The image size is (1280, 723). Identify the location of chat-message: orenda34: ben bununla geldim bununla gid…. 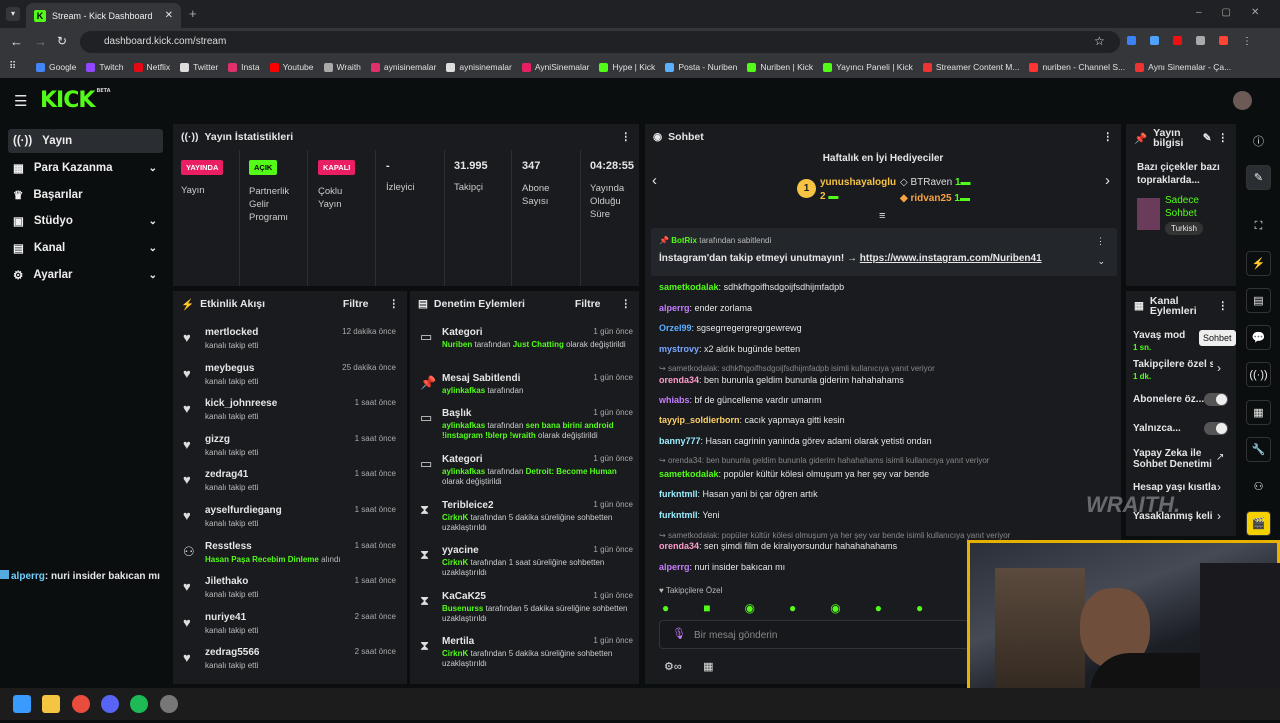
(781, 380).